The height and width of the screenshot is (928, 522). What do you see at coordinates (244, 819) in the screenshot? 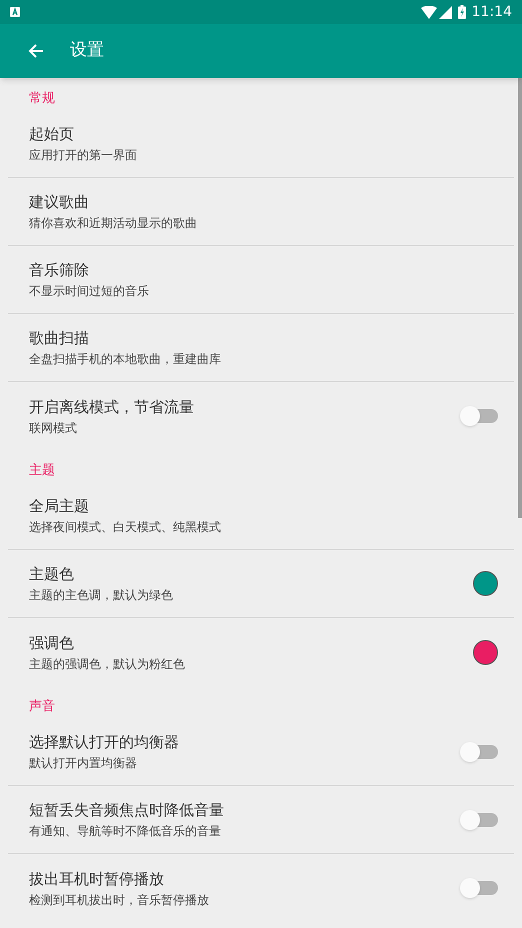
I see `setting-item: 短暂丢失音频焦点时降低音量 有通知、导航等时不降低音乐的音量` at bounding box center [244, 819].